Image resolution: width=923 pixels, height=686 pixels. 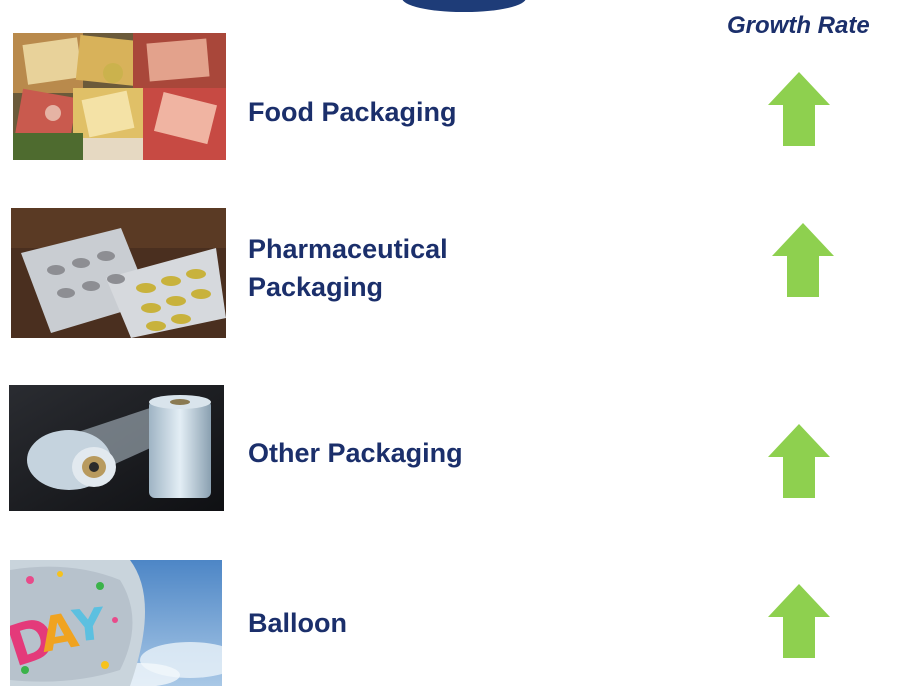 I want to click on row-label-pharmaceutical-packaging: Pharmaceutical Packaging, so click(x=348, y=268).